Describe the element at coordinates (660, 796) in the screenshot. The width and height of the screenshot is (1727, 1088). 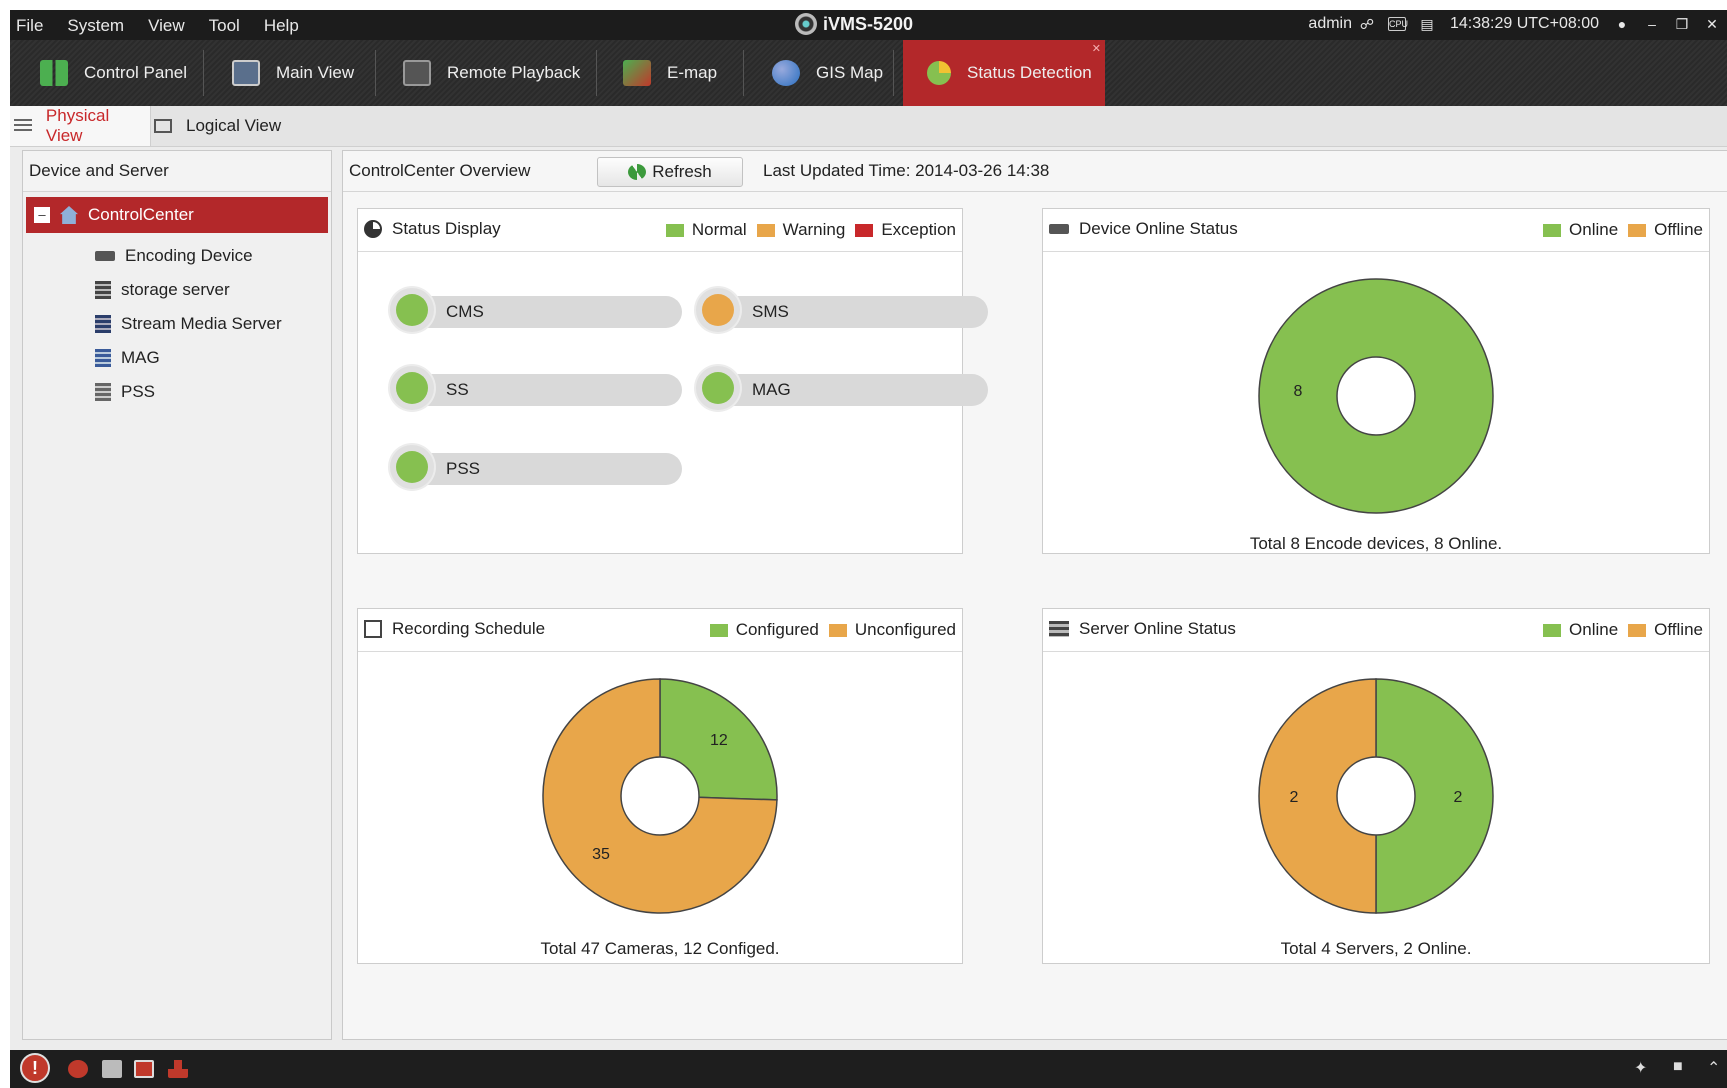
I see `recording-schedule-donut: 12 35` at that location.